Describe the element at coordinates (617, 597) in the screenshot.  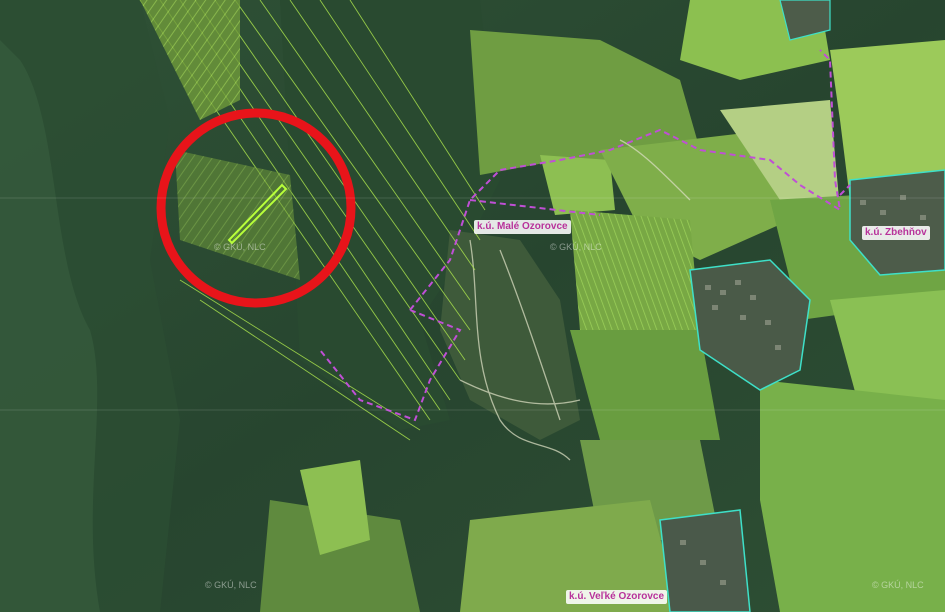
I see `label-velke-ozorovce: k.ú. Veľké Ozorovce` at that location.